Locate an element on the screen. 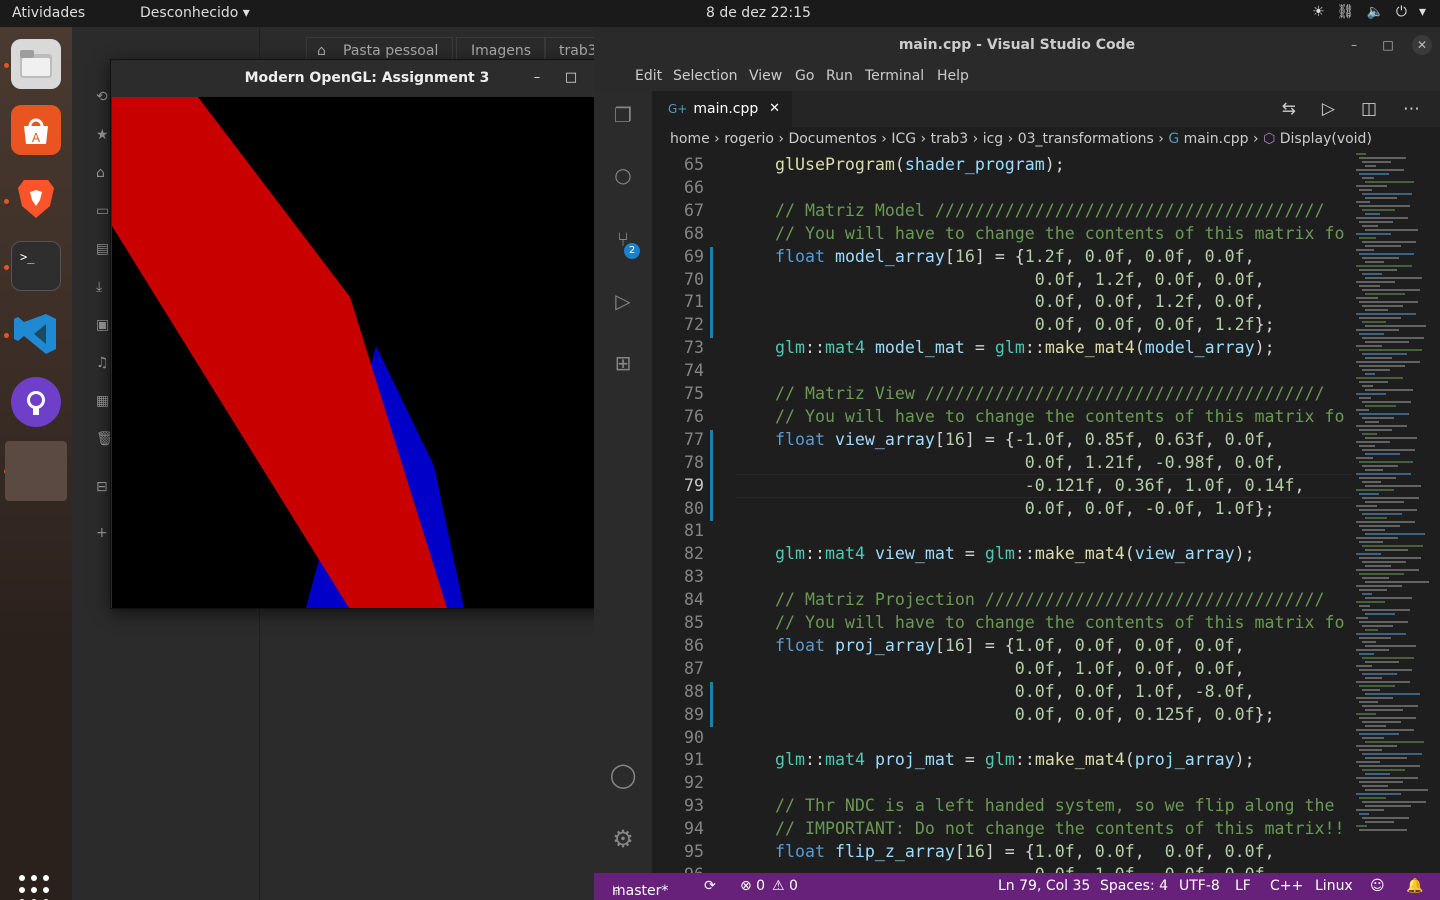 This screenshot has width=1440, height=900. vscode-icon is located at coordinates (36, 334).